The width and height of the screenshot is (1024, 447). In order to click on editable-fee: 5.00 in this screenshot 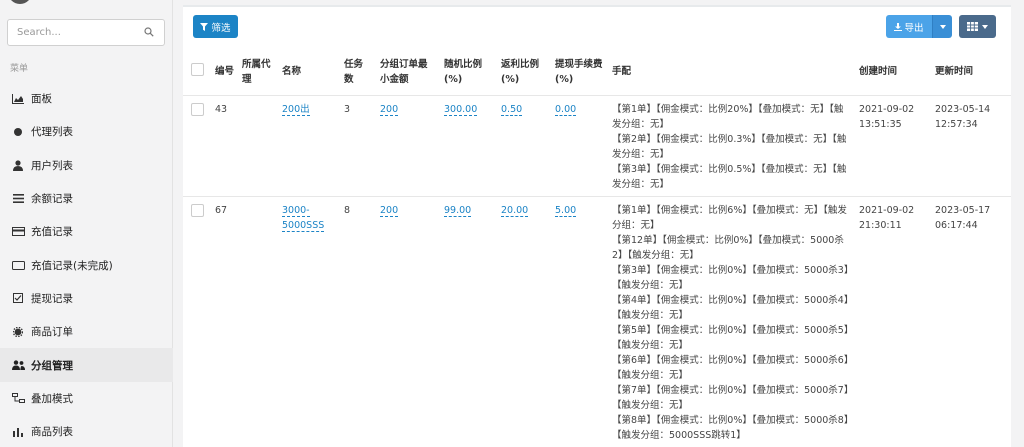, I will do `click(566, 210)`.